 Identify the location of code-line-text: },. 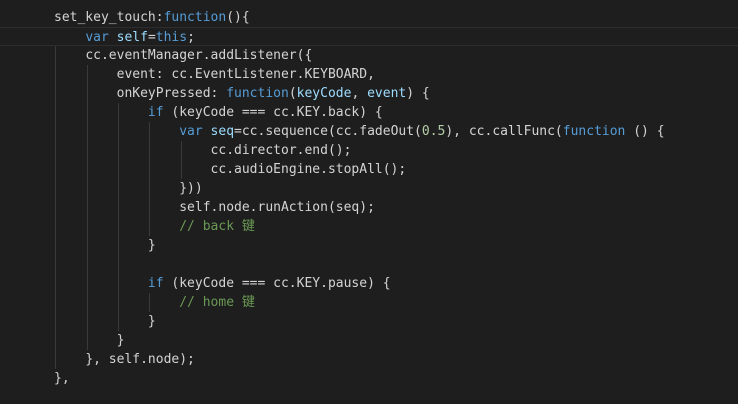
(62, 378).